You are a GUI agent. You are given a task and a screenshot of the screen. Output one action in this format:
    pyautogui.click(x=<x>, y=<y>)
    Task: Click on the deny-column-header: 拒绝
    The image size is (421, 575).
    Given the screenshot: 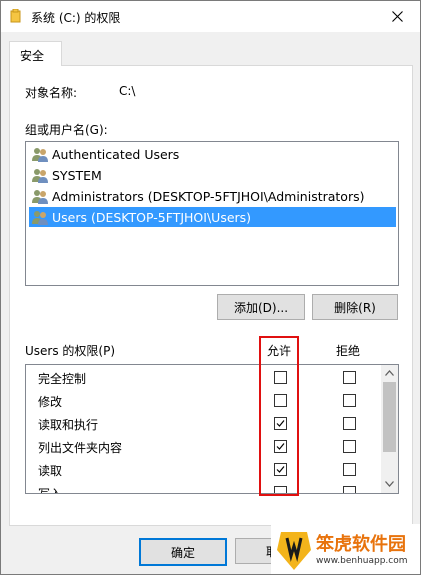 What is the action you would take?
    pyautogui.click(x=348, y=351)
    